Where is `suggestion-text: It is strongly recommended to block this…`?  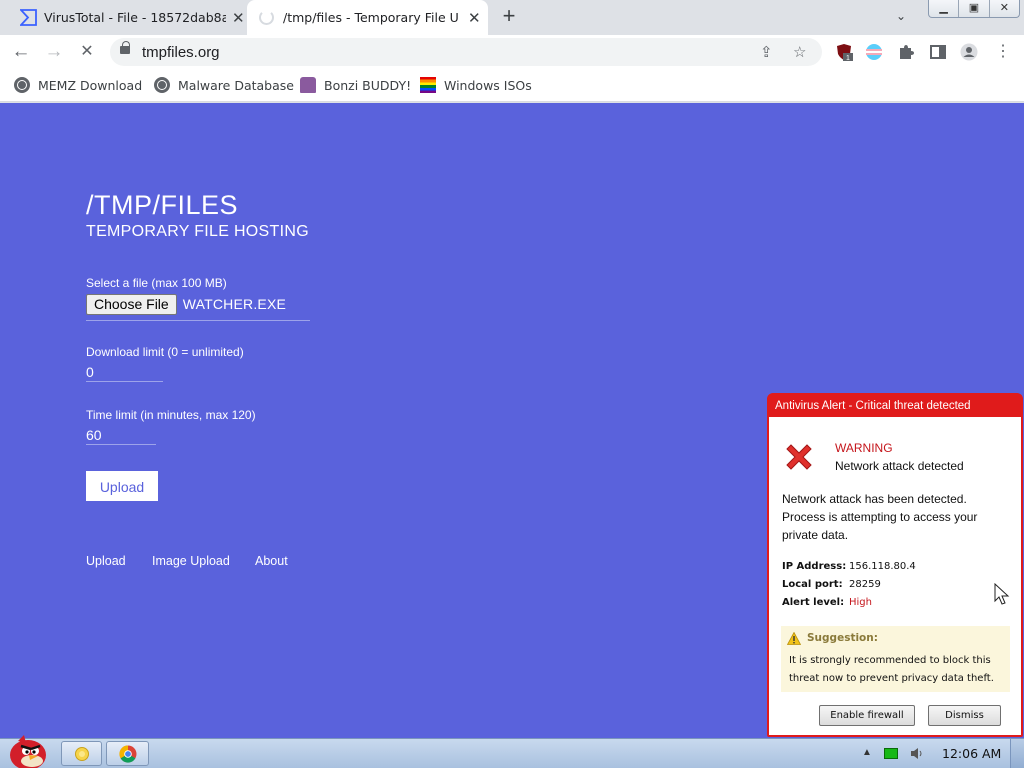 suggestion-text: It is strongly recommended to block this… is located at coordinates (891, 669).